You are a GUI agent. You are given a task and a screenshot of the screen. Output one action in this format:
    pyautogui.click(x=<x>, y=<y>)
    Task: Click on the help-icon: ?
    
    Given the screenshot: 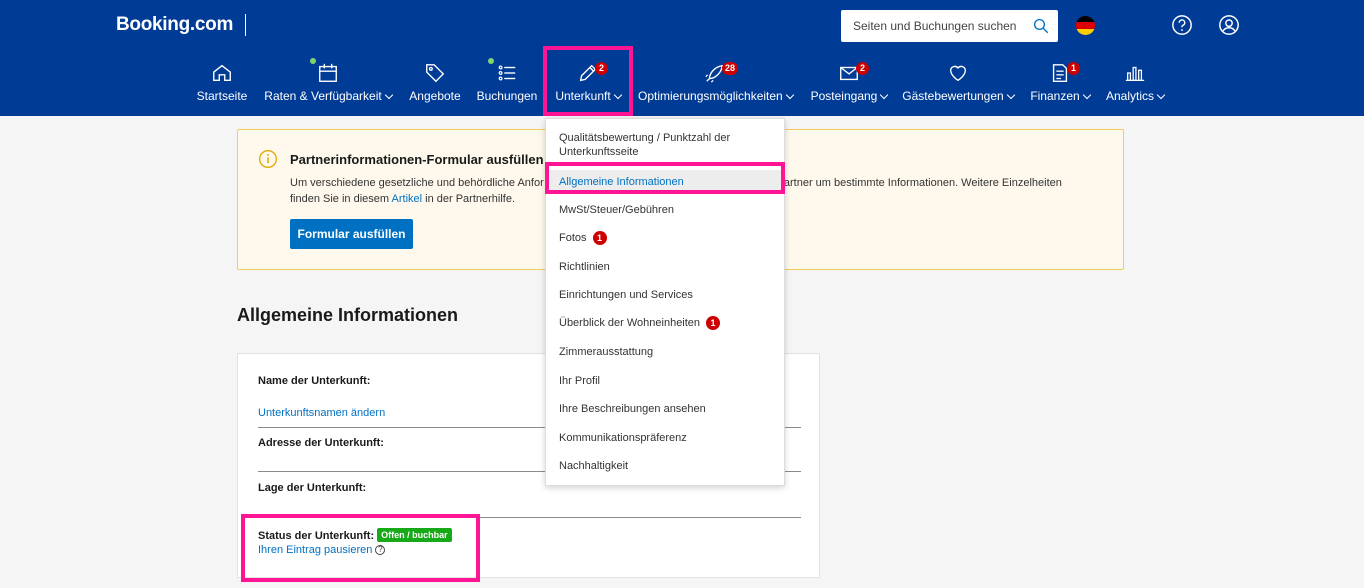 What is the action you would take?
    pyautogui.click(x=380, y=550)
    